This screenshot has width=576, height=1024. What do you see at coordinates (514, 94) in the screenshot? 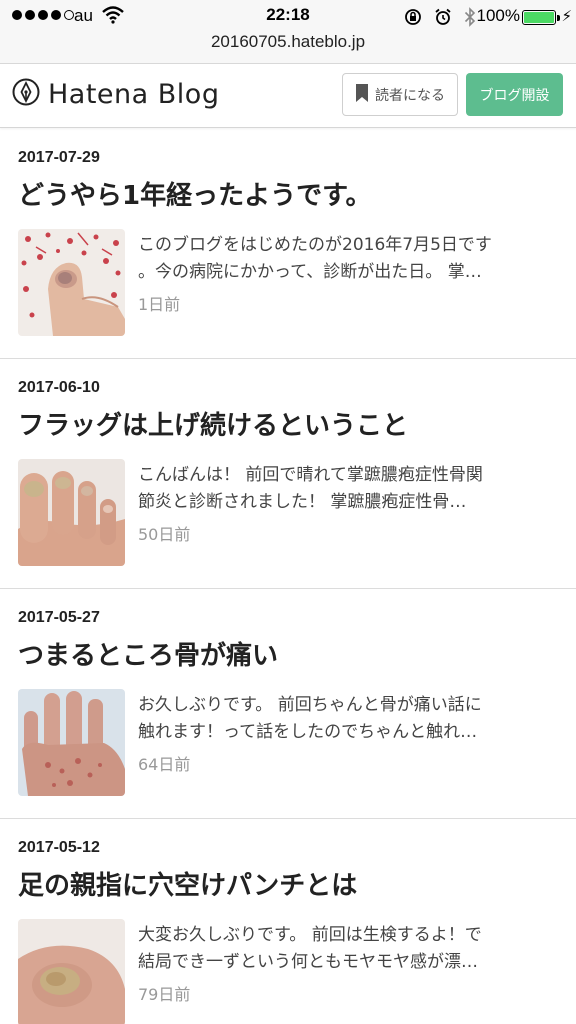
I see `open-blog-button: ブログ開設` at bounding box center [514, 94].